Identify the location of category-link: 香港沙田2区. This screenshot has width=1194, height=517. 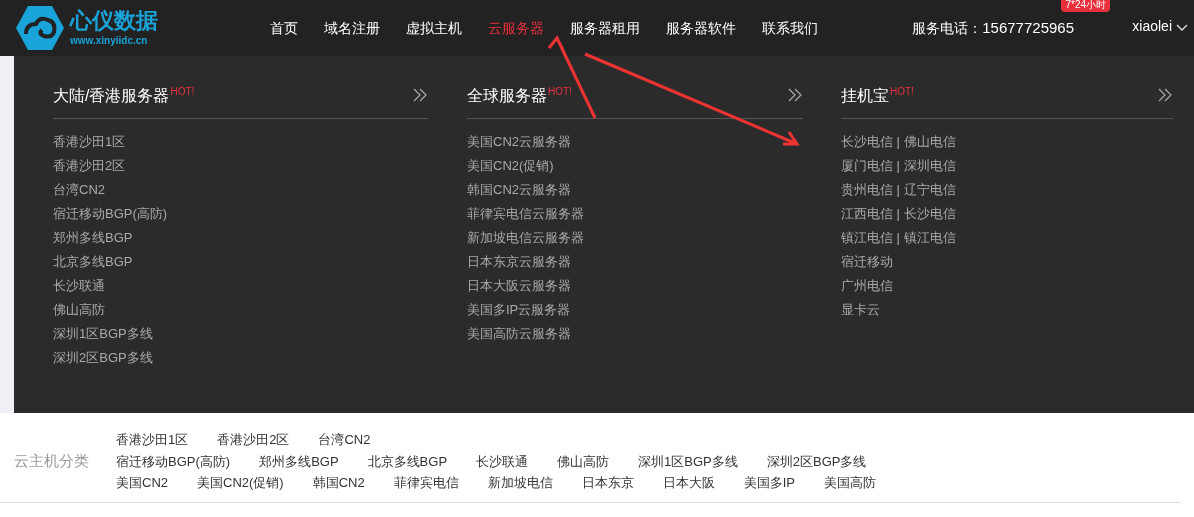
(253, 440).